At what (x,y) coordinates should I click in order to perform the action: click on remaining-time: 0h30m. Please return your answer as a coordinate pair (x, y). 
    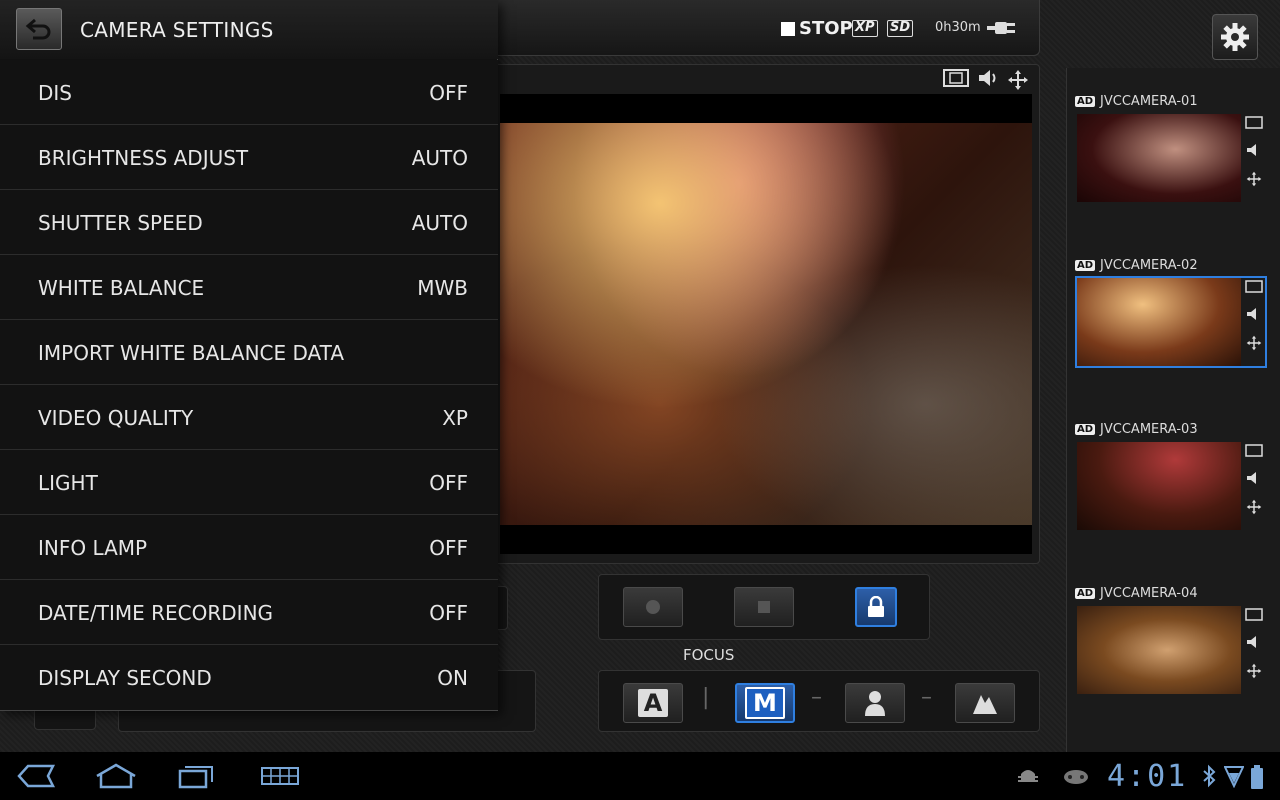
    Looking at the image, I should click on (958, 27).